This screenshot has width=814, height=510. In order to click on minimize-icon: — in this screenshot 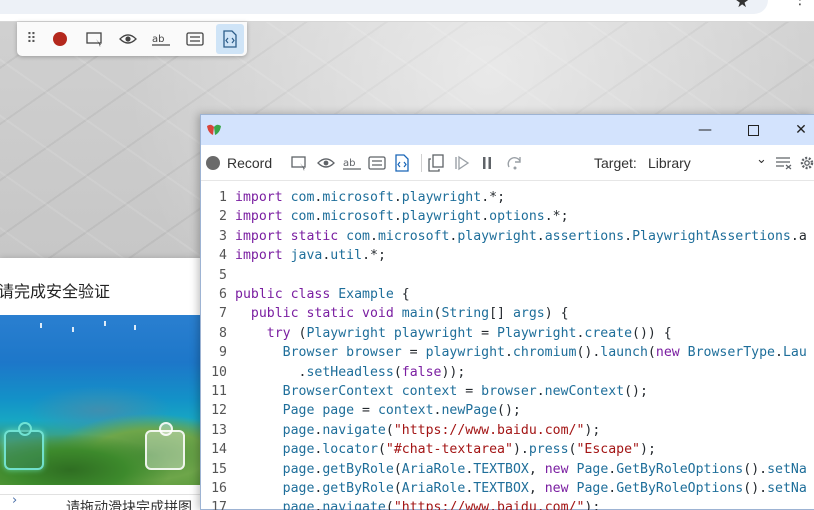, I will do `click(705, 130)`.